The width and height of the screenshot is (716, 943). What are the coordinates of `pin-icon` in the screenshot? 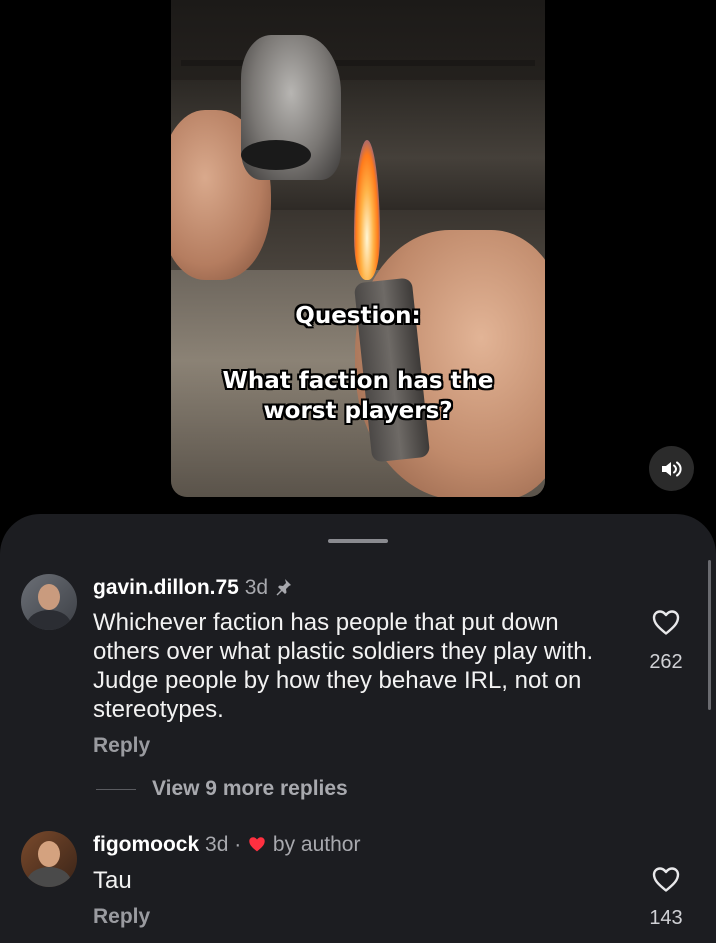 It's located at (283, 587).